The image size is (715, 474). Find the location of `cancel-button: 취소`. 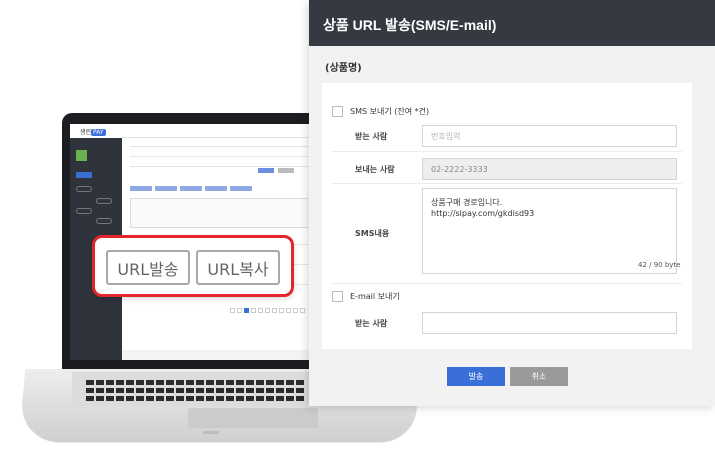

cancel-button: 취소 is located at coordinates (539, 376).